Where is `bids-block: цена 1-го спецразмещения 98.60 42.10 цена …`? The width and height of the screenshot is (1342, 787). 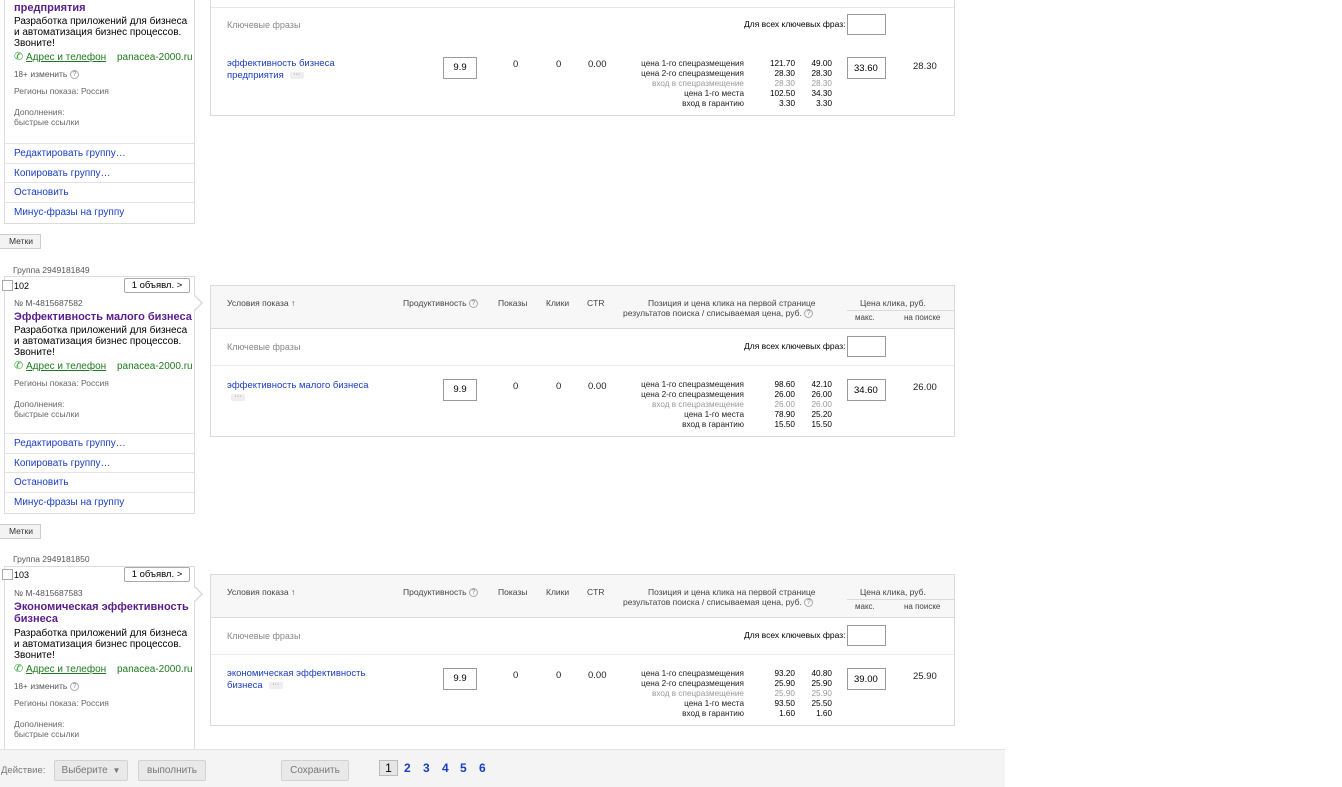 bids-block: цена 1-го спецразмещения 98.60 42.10 цена … is located at coordinates (721, 405).